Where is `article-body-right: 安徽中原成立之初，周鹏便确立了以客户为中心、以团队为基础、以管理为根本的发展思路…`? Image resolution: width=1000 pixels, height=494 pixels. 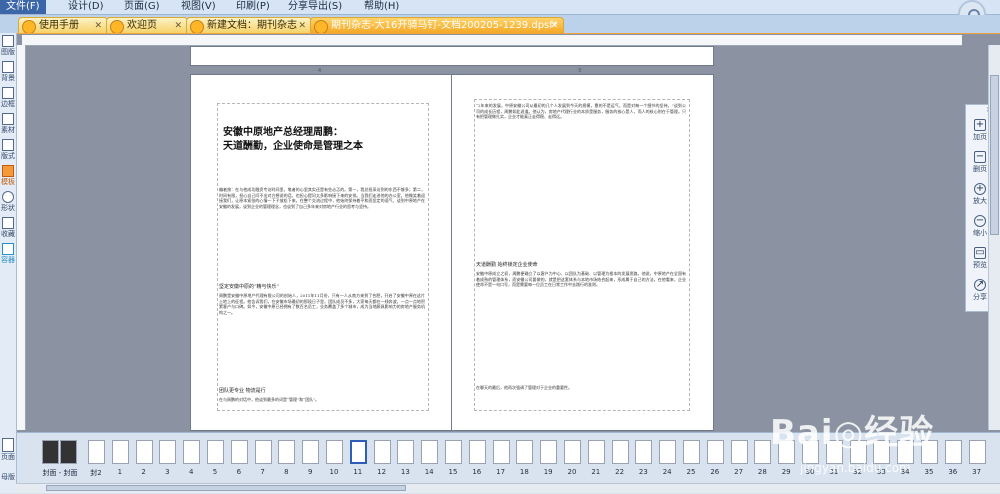 article-body-right: 安徽中原成立之初，周鹏便确立了以客户为中心、以团队为基础、以管理为根本的发展思路… is located at coordinates (581, 326).